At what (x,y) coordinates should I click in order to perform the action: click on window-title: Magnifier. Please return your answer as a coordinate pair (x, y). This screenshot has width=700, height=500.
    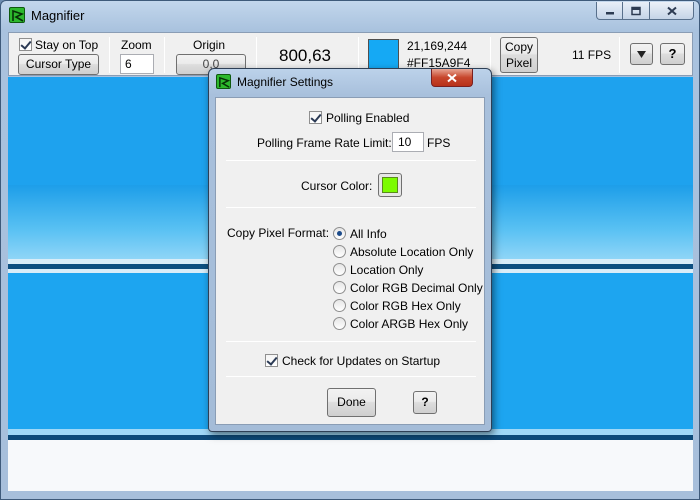
    Looking at the image, I should click on (58, 15).